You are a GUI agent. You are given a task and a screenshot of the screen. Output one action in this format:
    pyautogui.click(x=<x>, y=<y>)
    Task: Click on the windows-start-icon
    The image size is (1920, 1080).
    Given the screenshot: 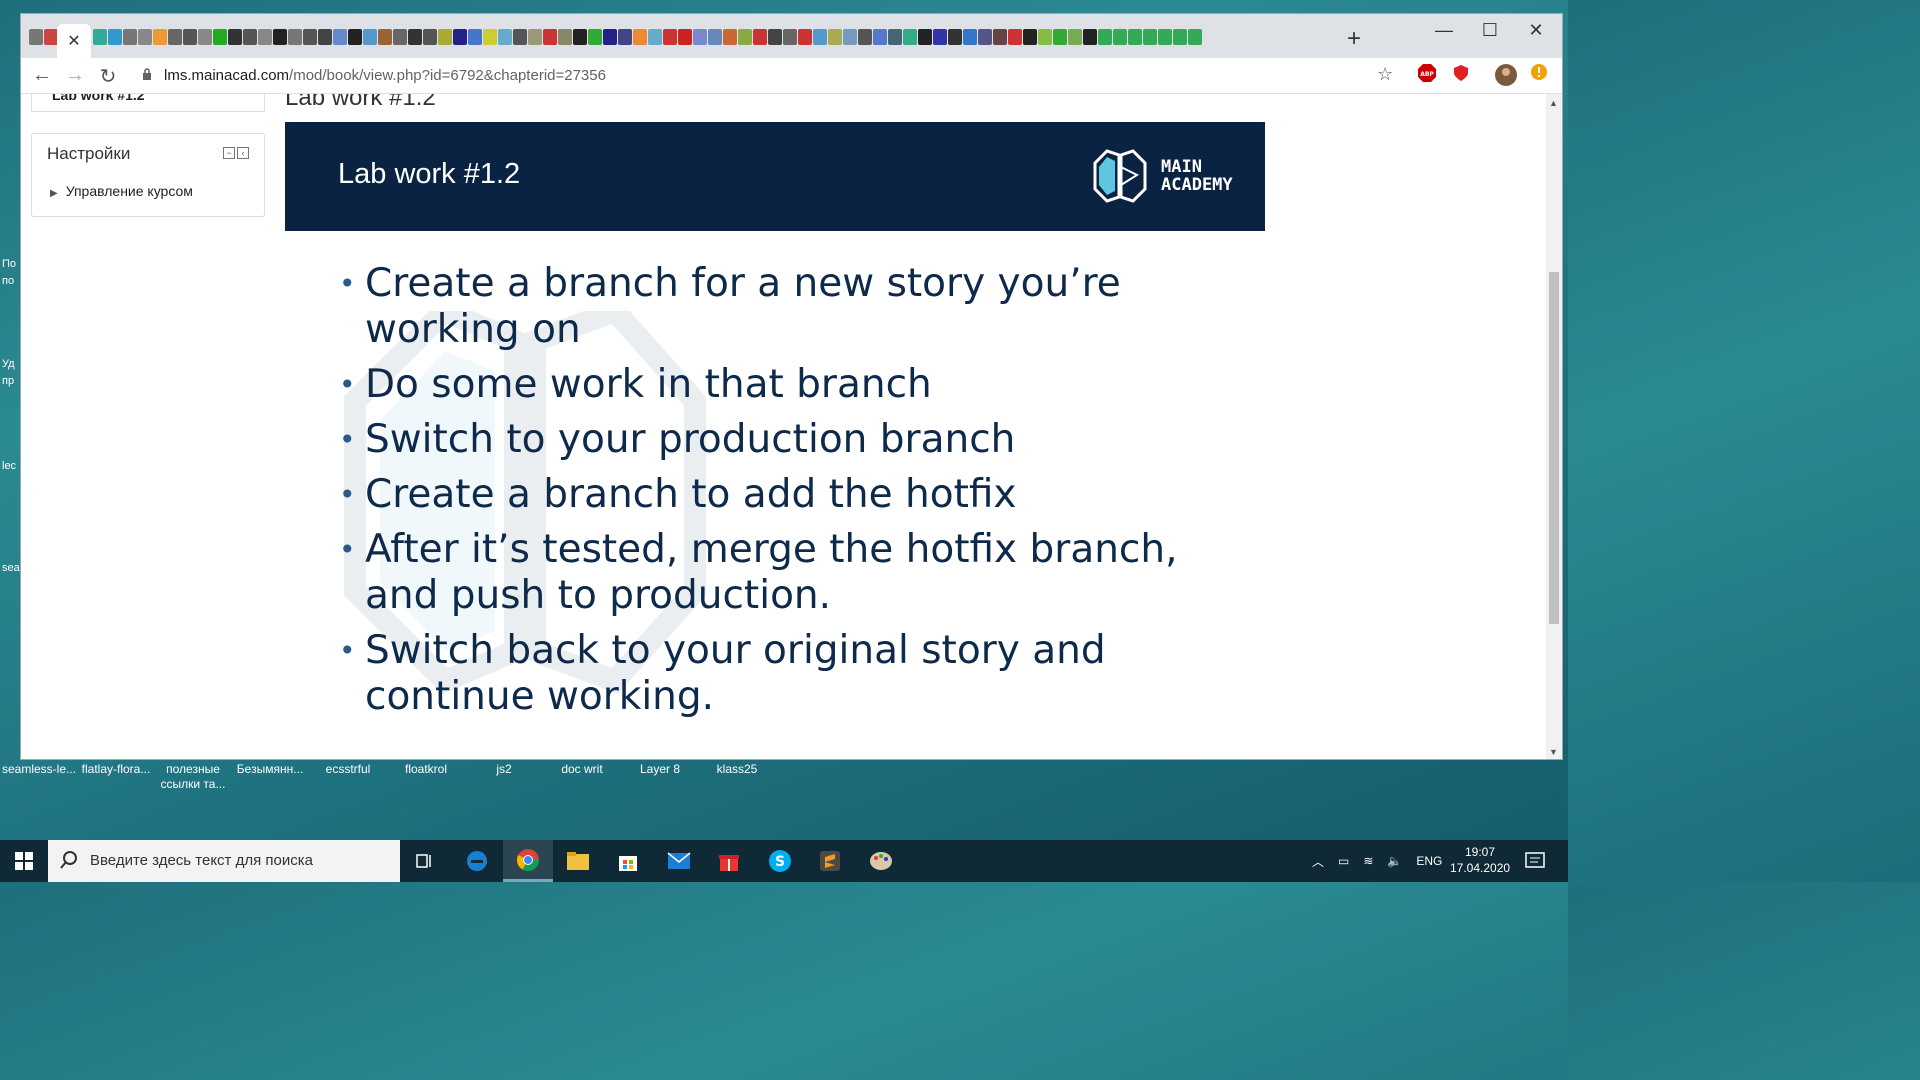 What is the action you would take?
    pyautogui.click(x=24, y=861)
    